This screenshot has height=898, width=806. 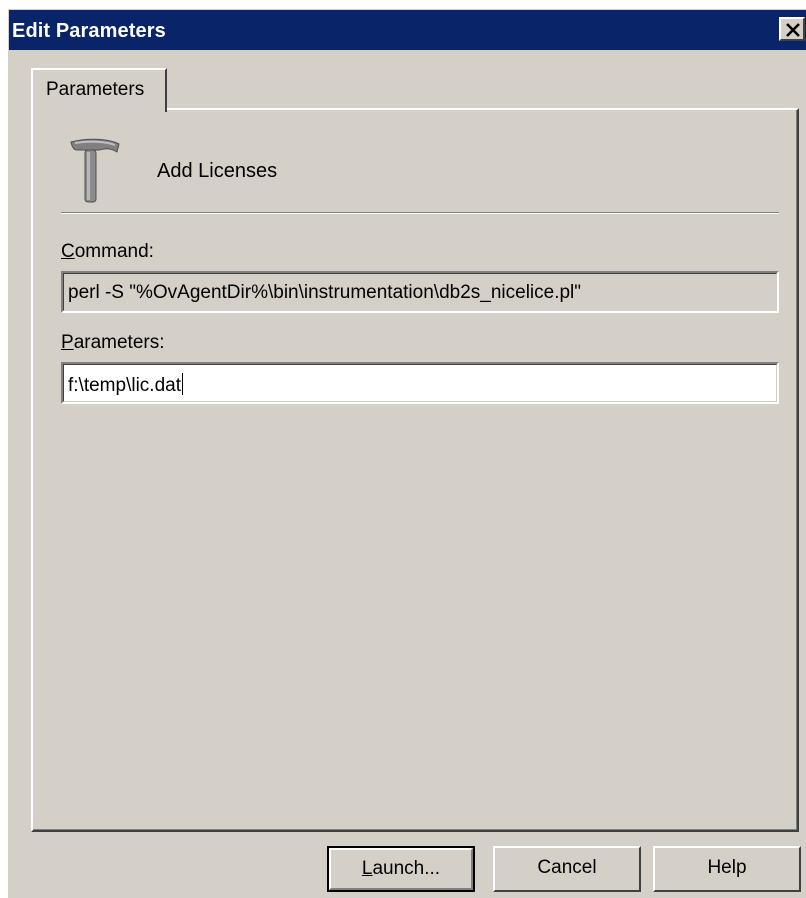 What do you see at coordinates (68, 251) in the screenshot?
I see `command-label-accel: C` at bounding box center [68, 251].